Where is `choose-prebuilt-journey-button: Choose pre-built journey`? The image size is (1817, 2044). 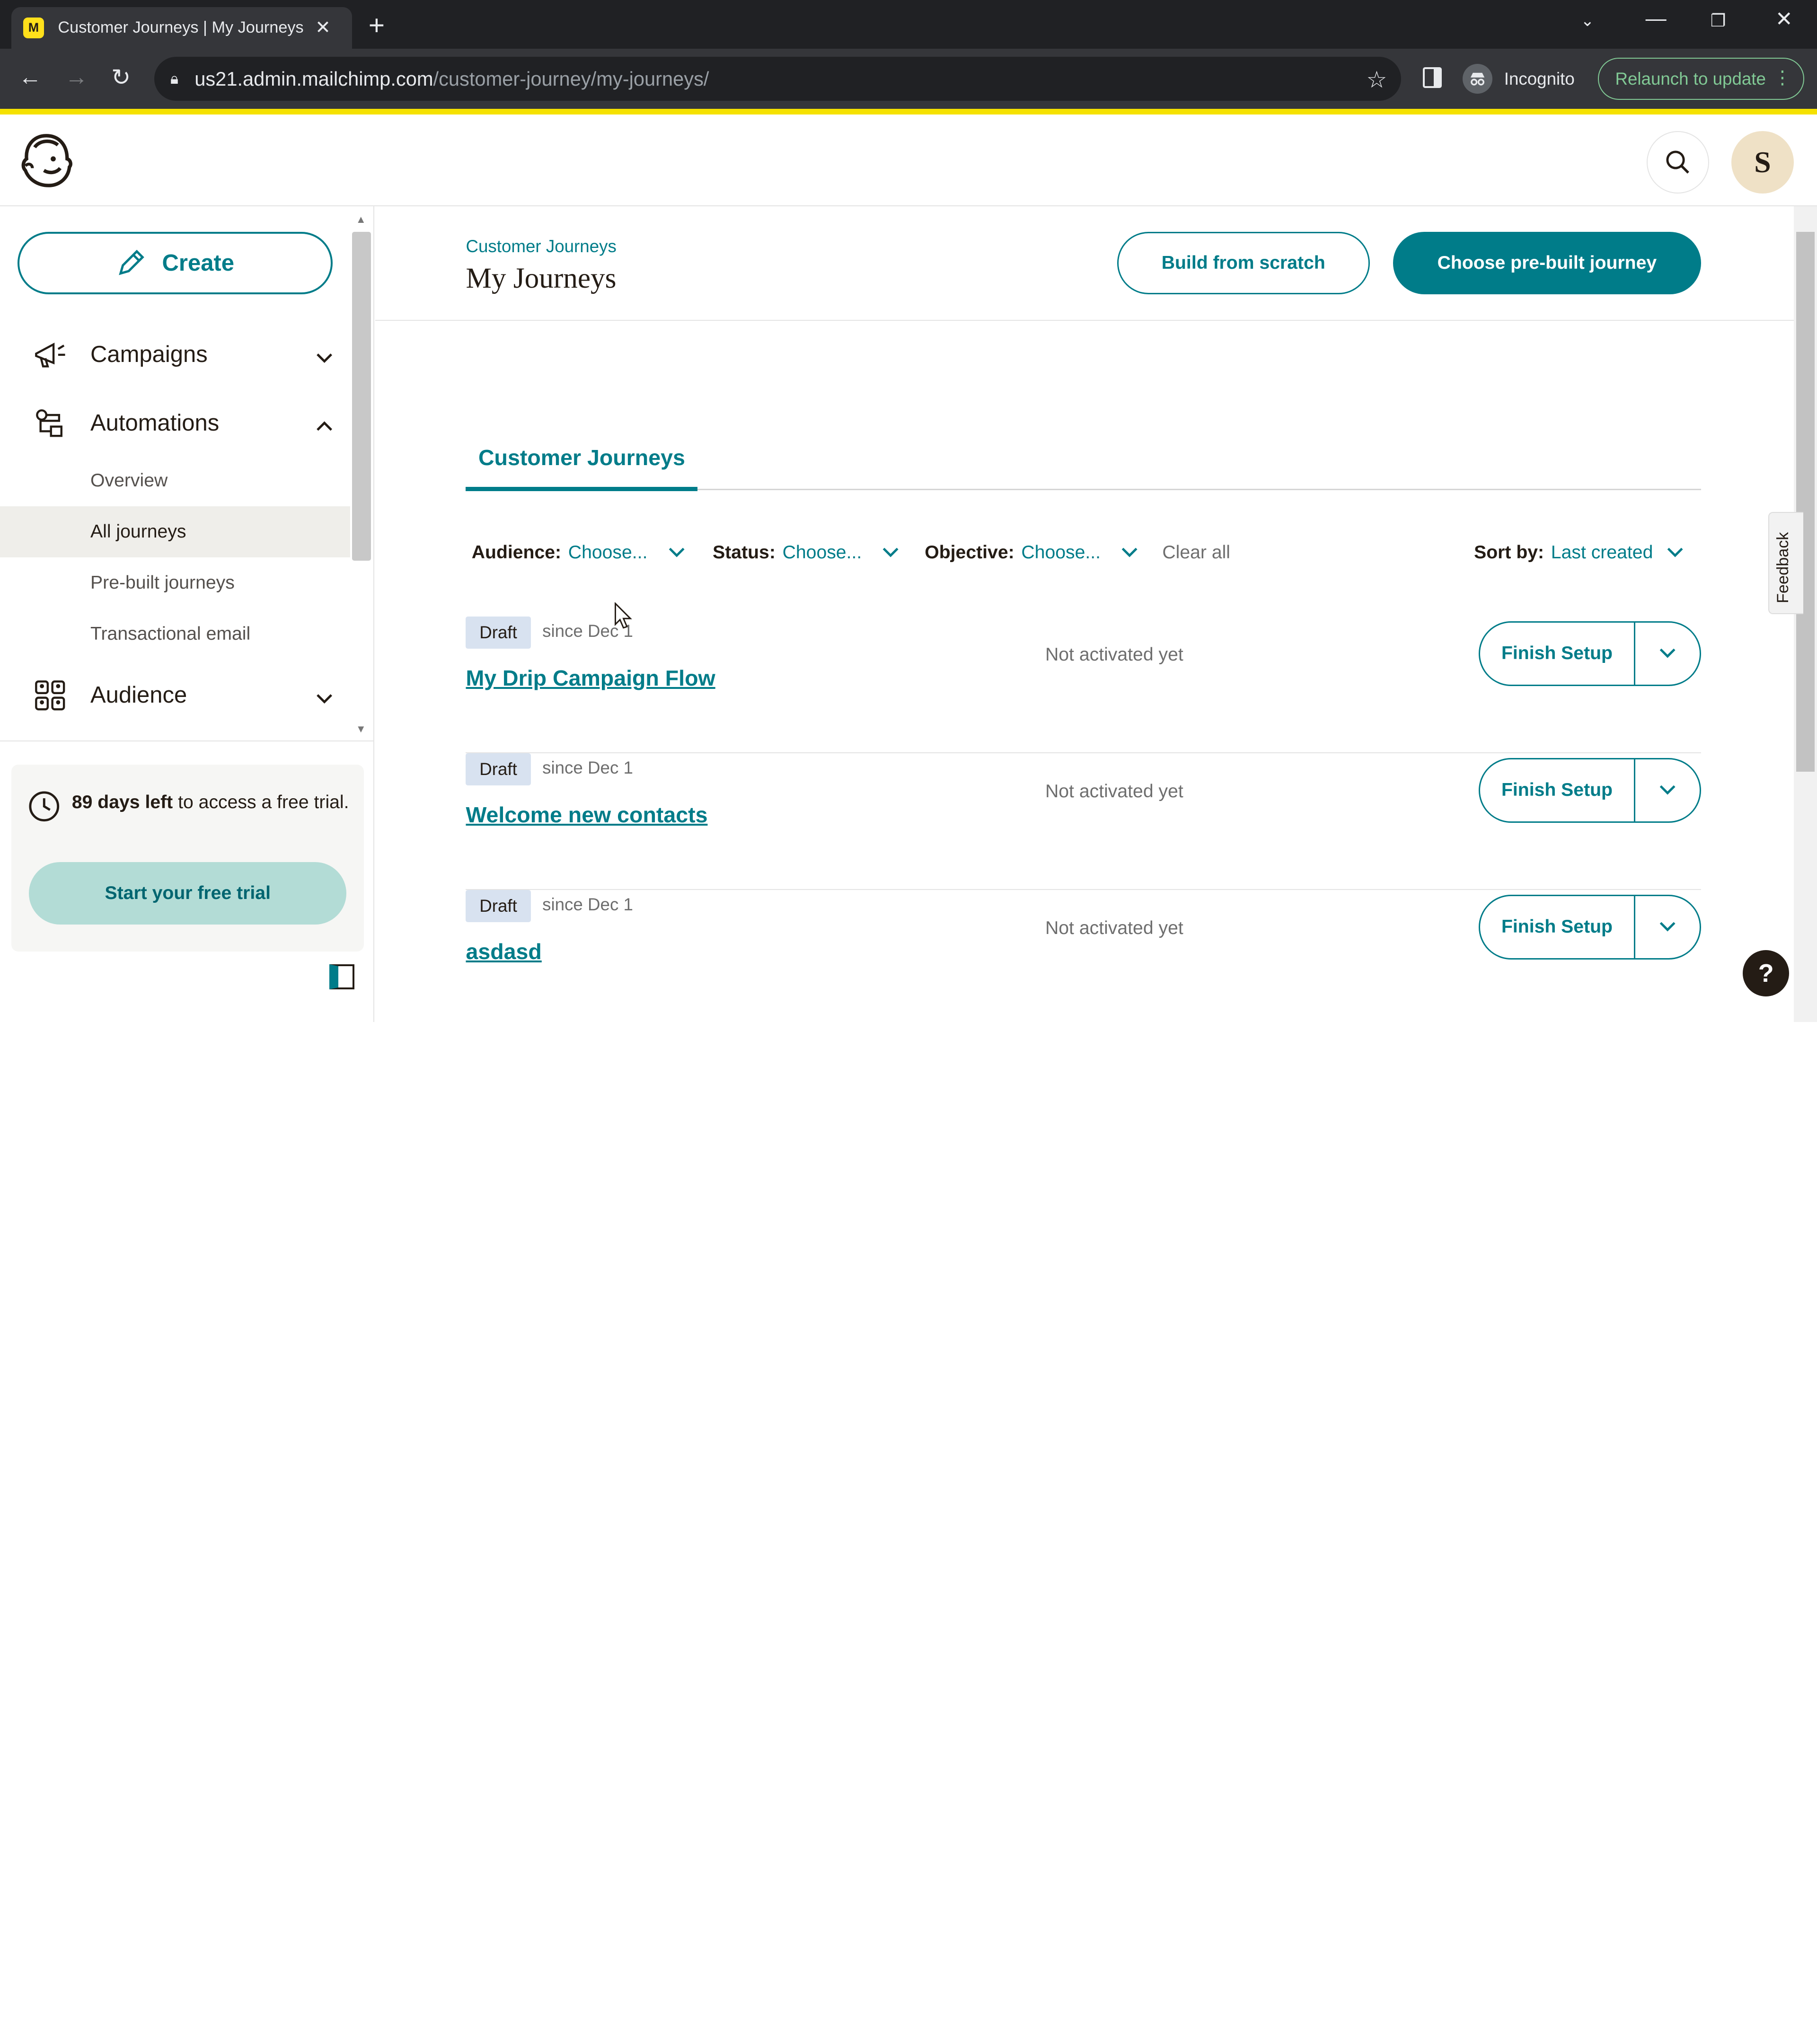
choose-prebuilt-journey-button: Choose pre-built journey is located at coordinates (1547, 263).